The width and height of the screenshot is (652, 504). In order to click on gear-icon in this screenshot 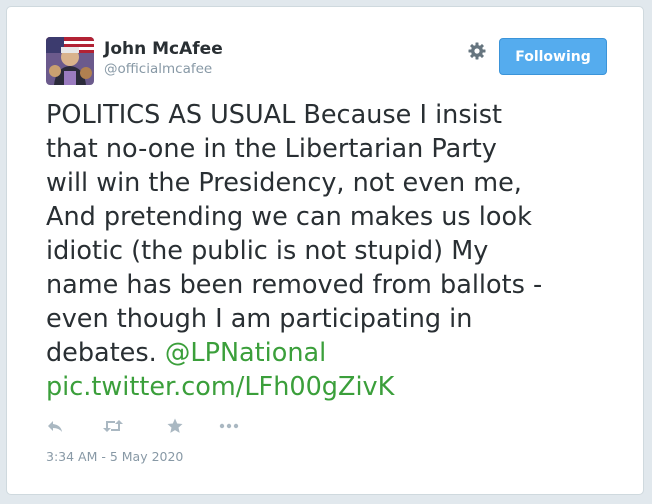, I will do `click(477, 51)`.